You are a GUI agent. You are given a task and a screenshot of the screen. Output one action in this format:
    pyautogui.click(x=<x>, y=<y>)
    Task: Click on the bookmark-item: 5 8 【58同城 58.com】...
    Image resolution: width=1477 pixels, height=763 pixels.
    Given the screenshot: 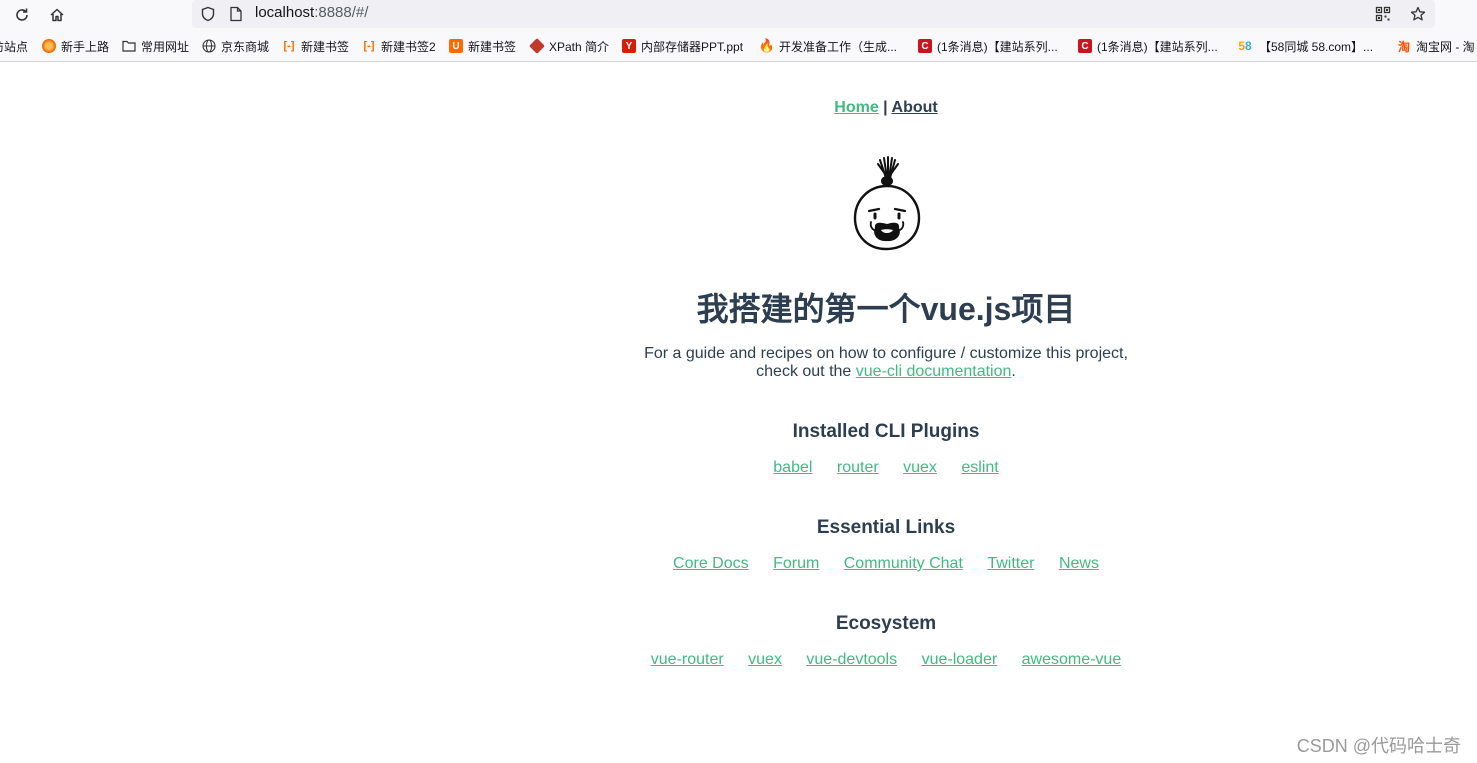 What is the action you would take?
    pyautogui.click(x=1304, y=46)
    